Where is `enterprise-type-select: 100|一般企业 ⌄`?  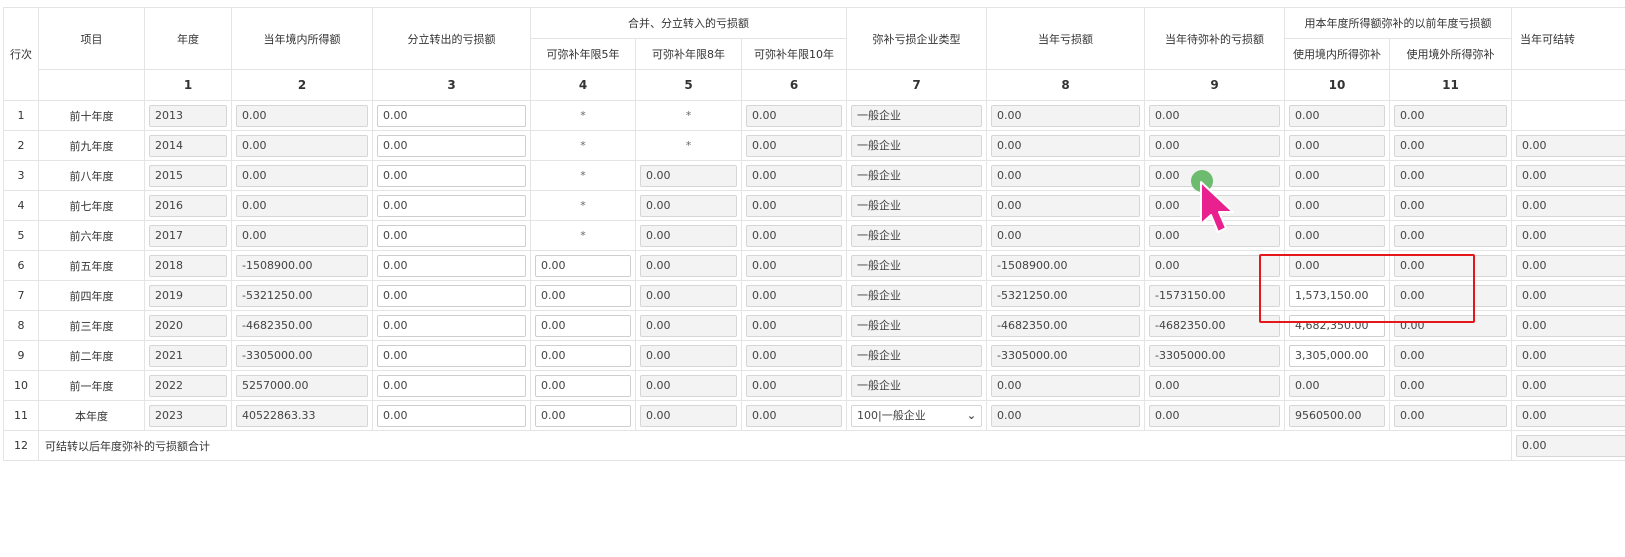 enterprise-type-select: 100|一般企业 ⌄ is located at coordinates (917, 415).